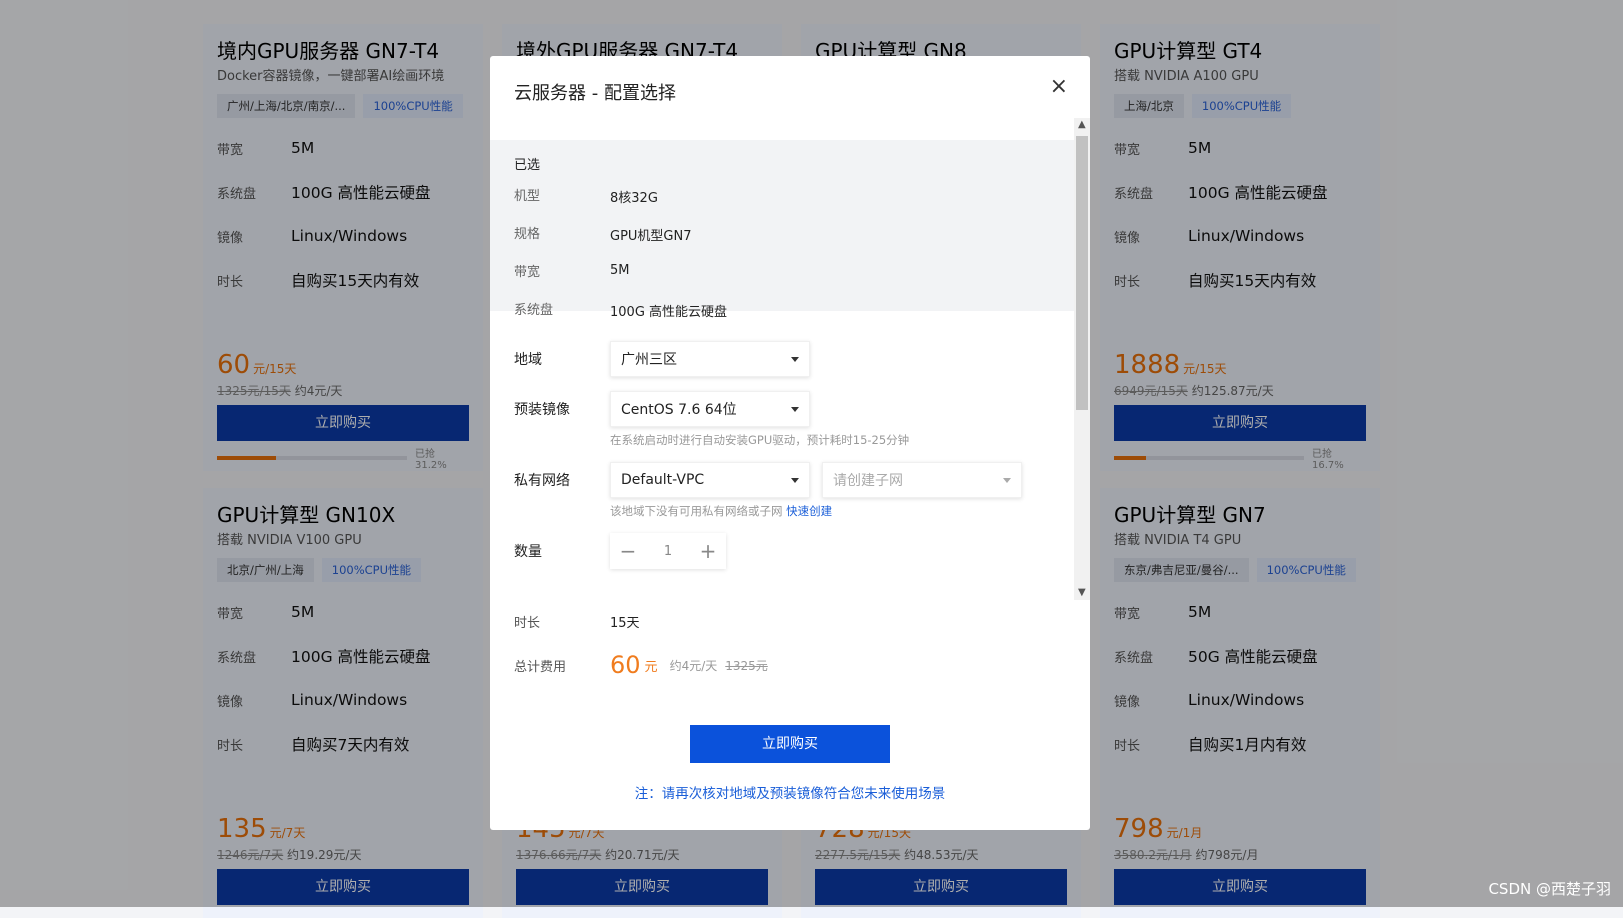 The image size is (1623, 918). I want to click on total-price: 60, so click(625, 665).